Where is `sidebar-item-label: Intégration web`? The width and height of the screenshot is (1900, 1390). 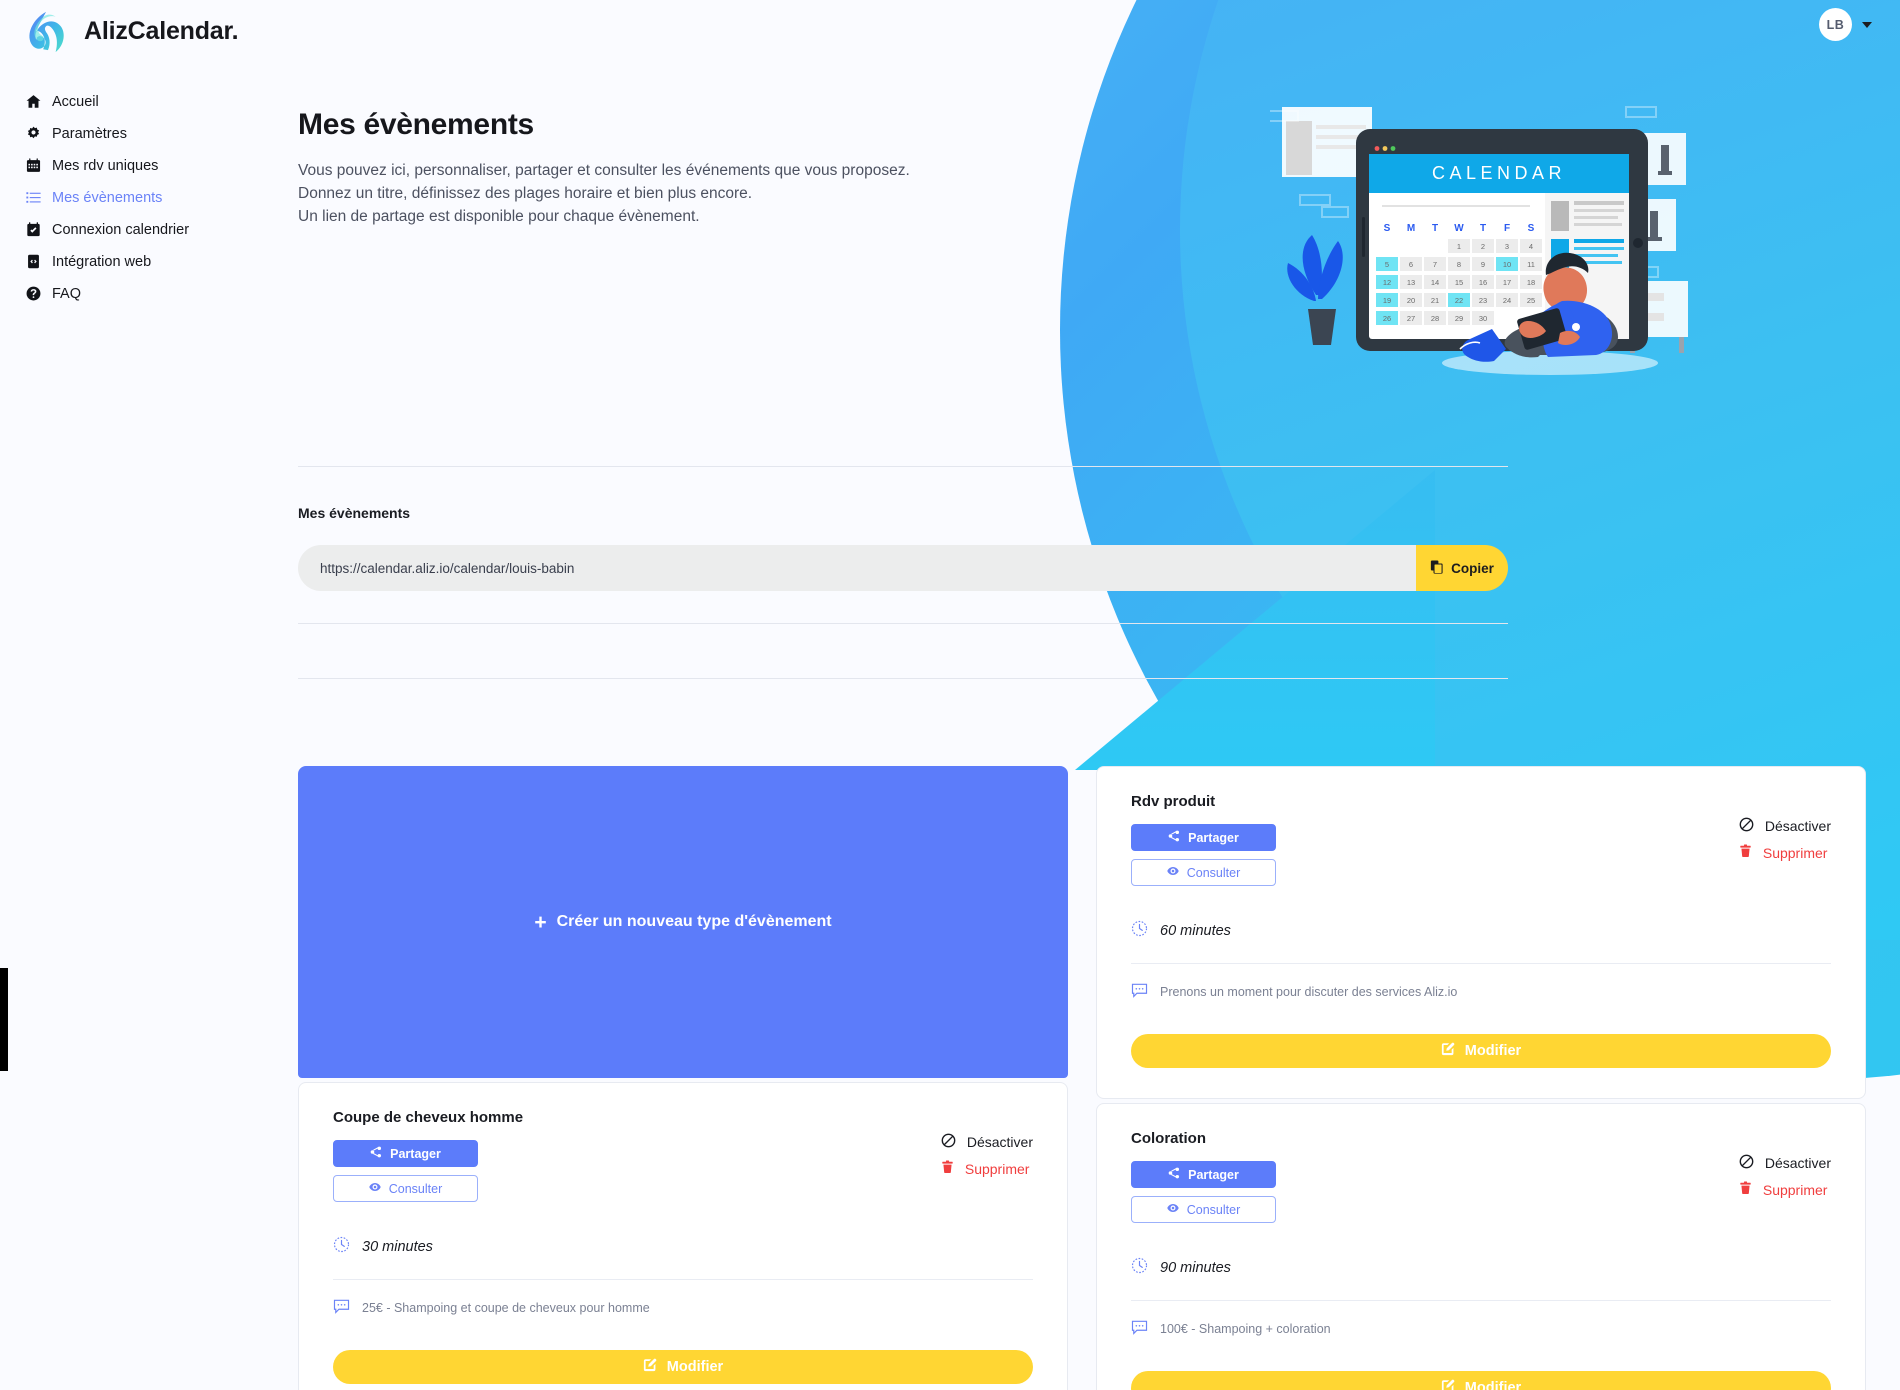
sidebar-item-label: Intégration web is located at coordinates (102, 261).